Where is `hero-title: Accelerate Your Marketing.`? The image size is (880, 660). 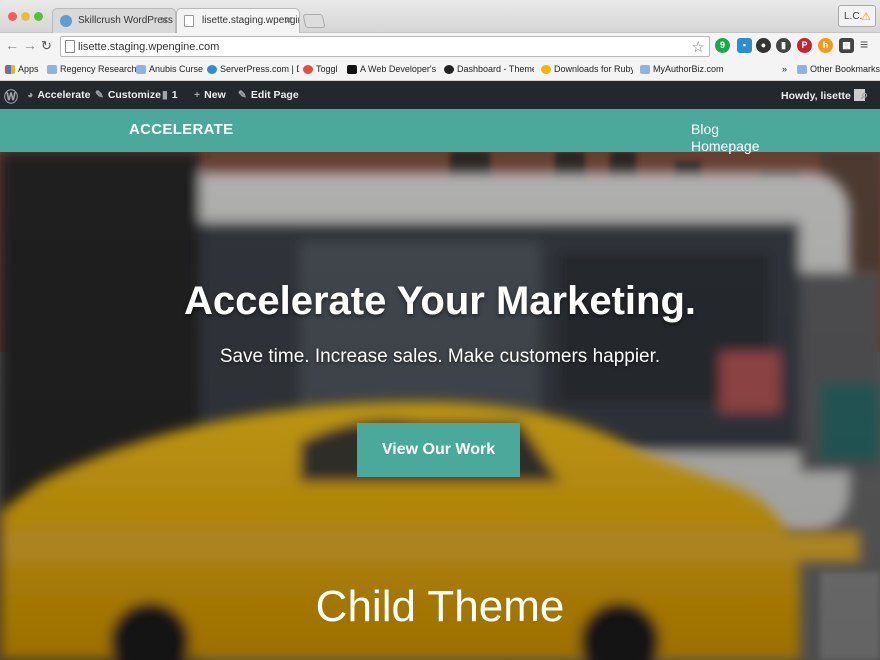 hero-title: Accelerate Your Marketing. is located at coordinates (440, 301).